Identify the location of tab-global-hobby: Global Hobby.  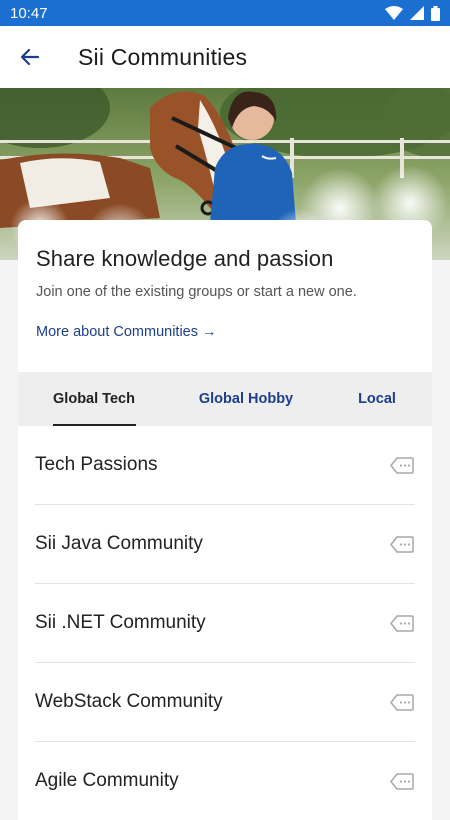
(246, 399).